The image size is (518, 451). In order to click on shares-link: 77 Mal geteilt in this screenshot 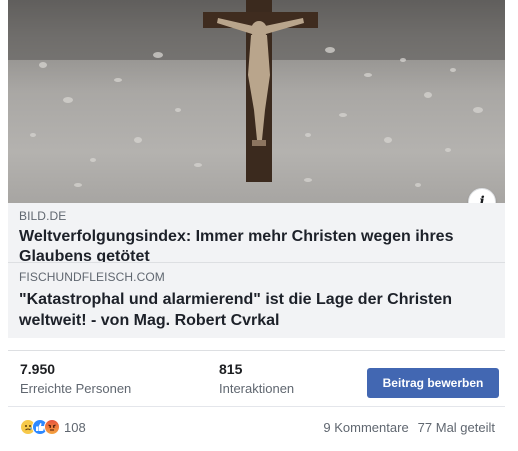, I will do `click(456, 427)`.